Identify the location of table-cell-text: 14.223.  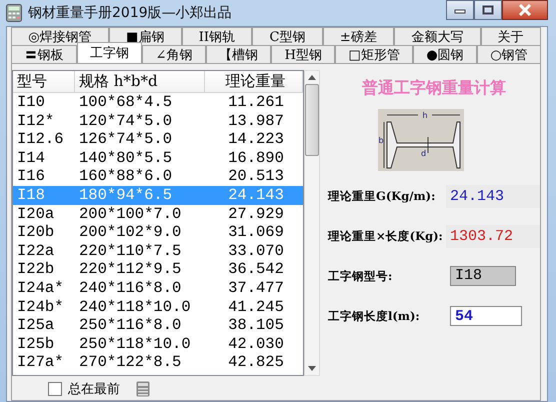
(256, 139).